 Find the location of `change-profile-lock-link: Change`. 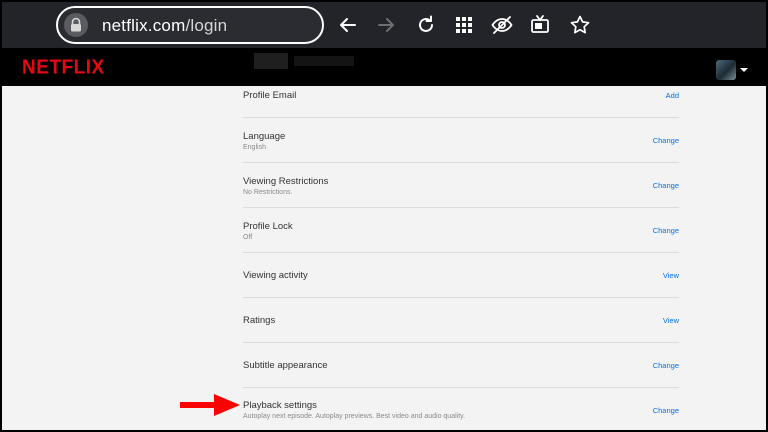

change-profile-lock-link: Change is located at coordinates (666, 230).